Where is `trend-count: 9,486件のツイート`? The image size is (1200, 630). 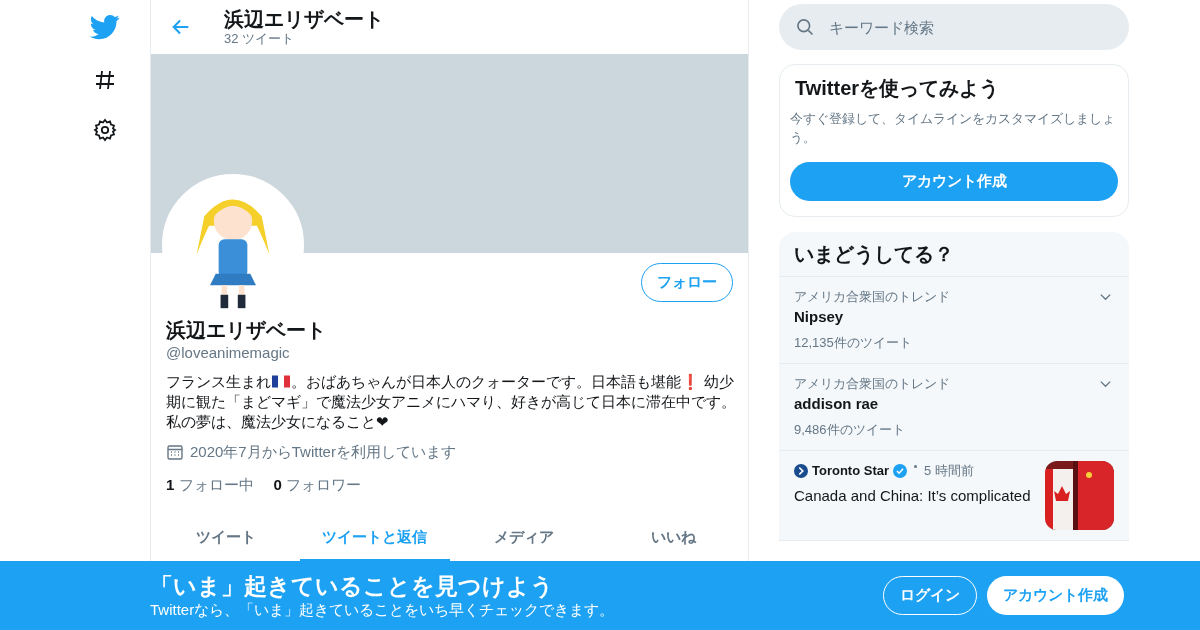 trend-count: 9,486件のツイート is located at coordinates (850, 430).